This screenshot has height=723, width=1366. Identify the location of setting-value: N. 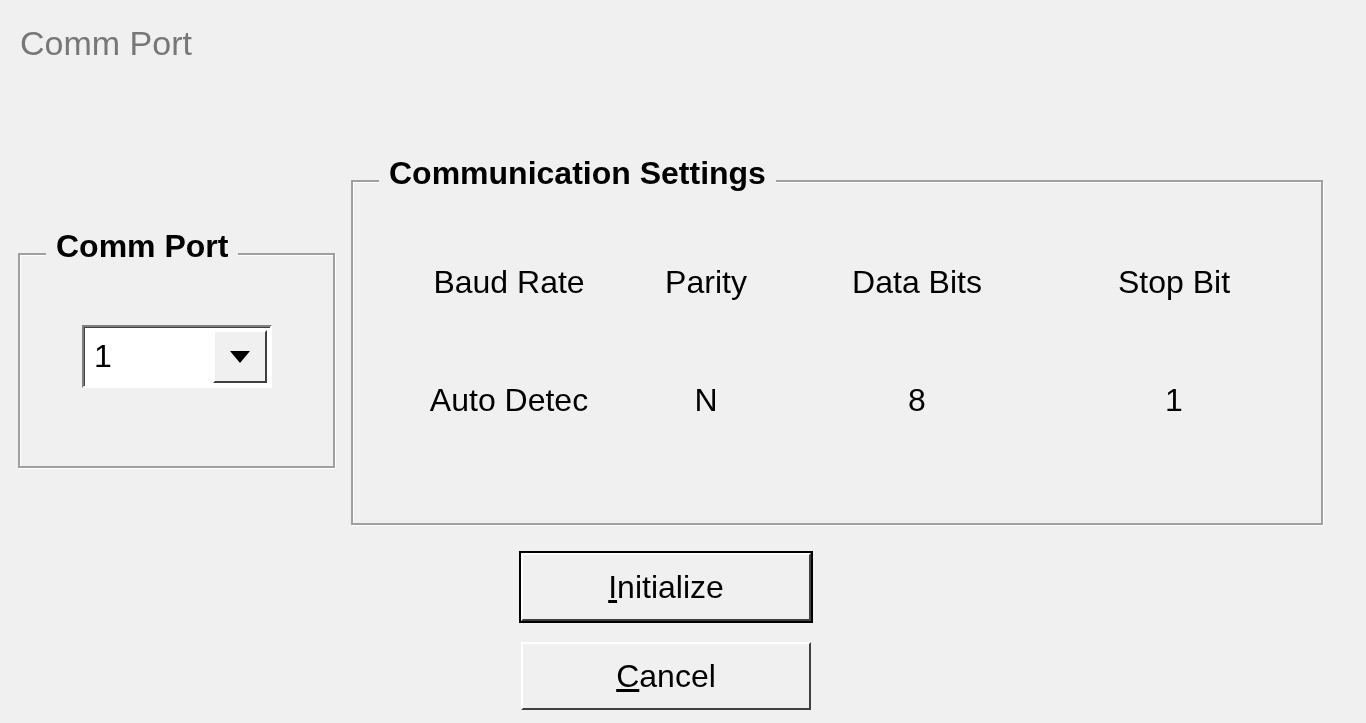
(706, 400).